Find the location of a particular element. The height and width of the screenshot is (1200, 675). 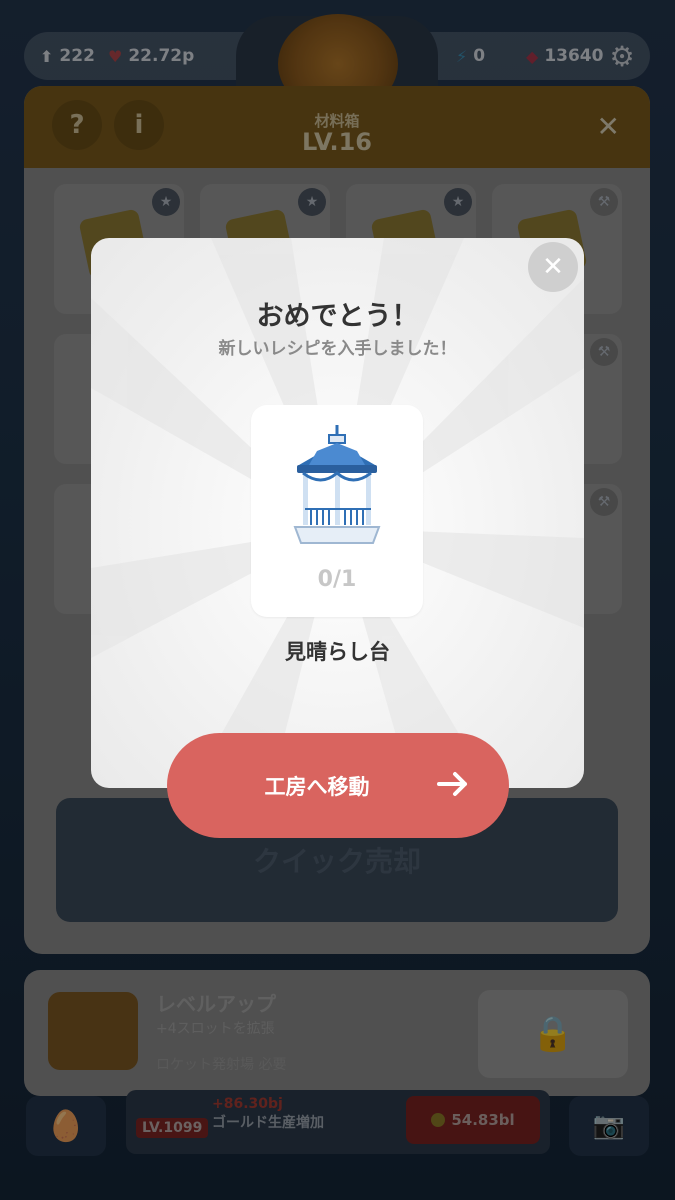

modal-close-button: ✕ is located at coordinates (553, 267).